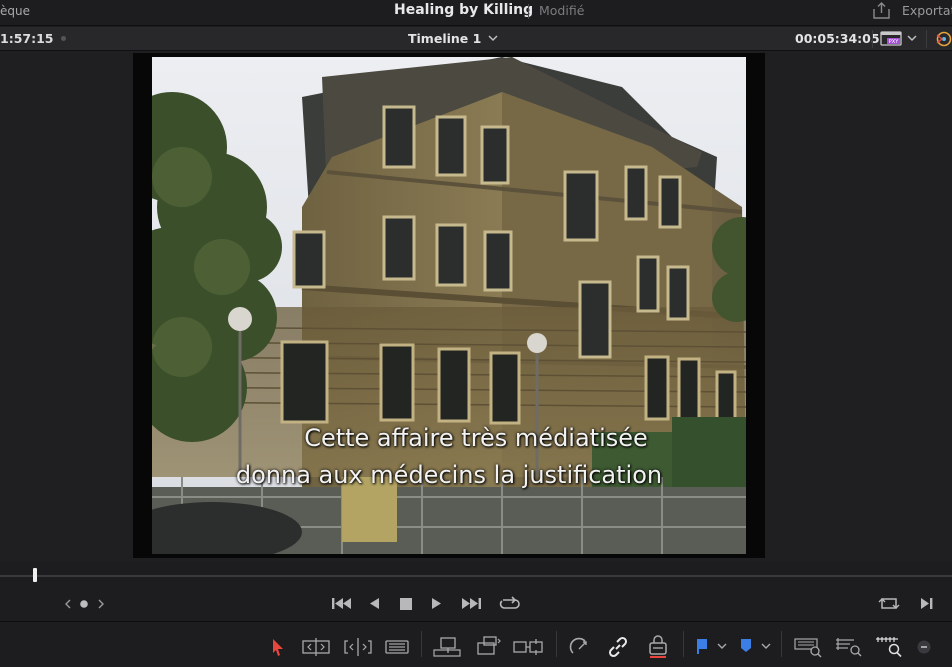  Describe the element at coordinates (476, 438) in the screenshot. I see `subtitle-line-1: Cette affaire très médiatisée` at that location.